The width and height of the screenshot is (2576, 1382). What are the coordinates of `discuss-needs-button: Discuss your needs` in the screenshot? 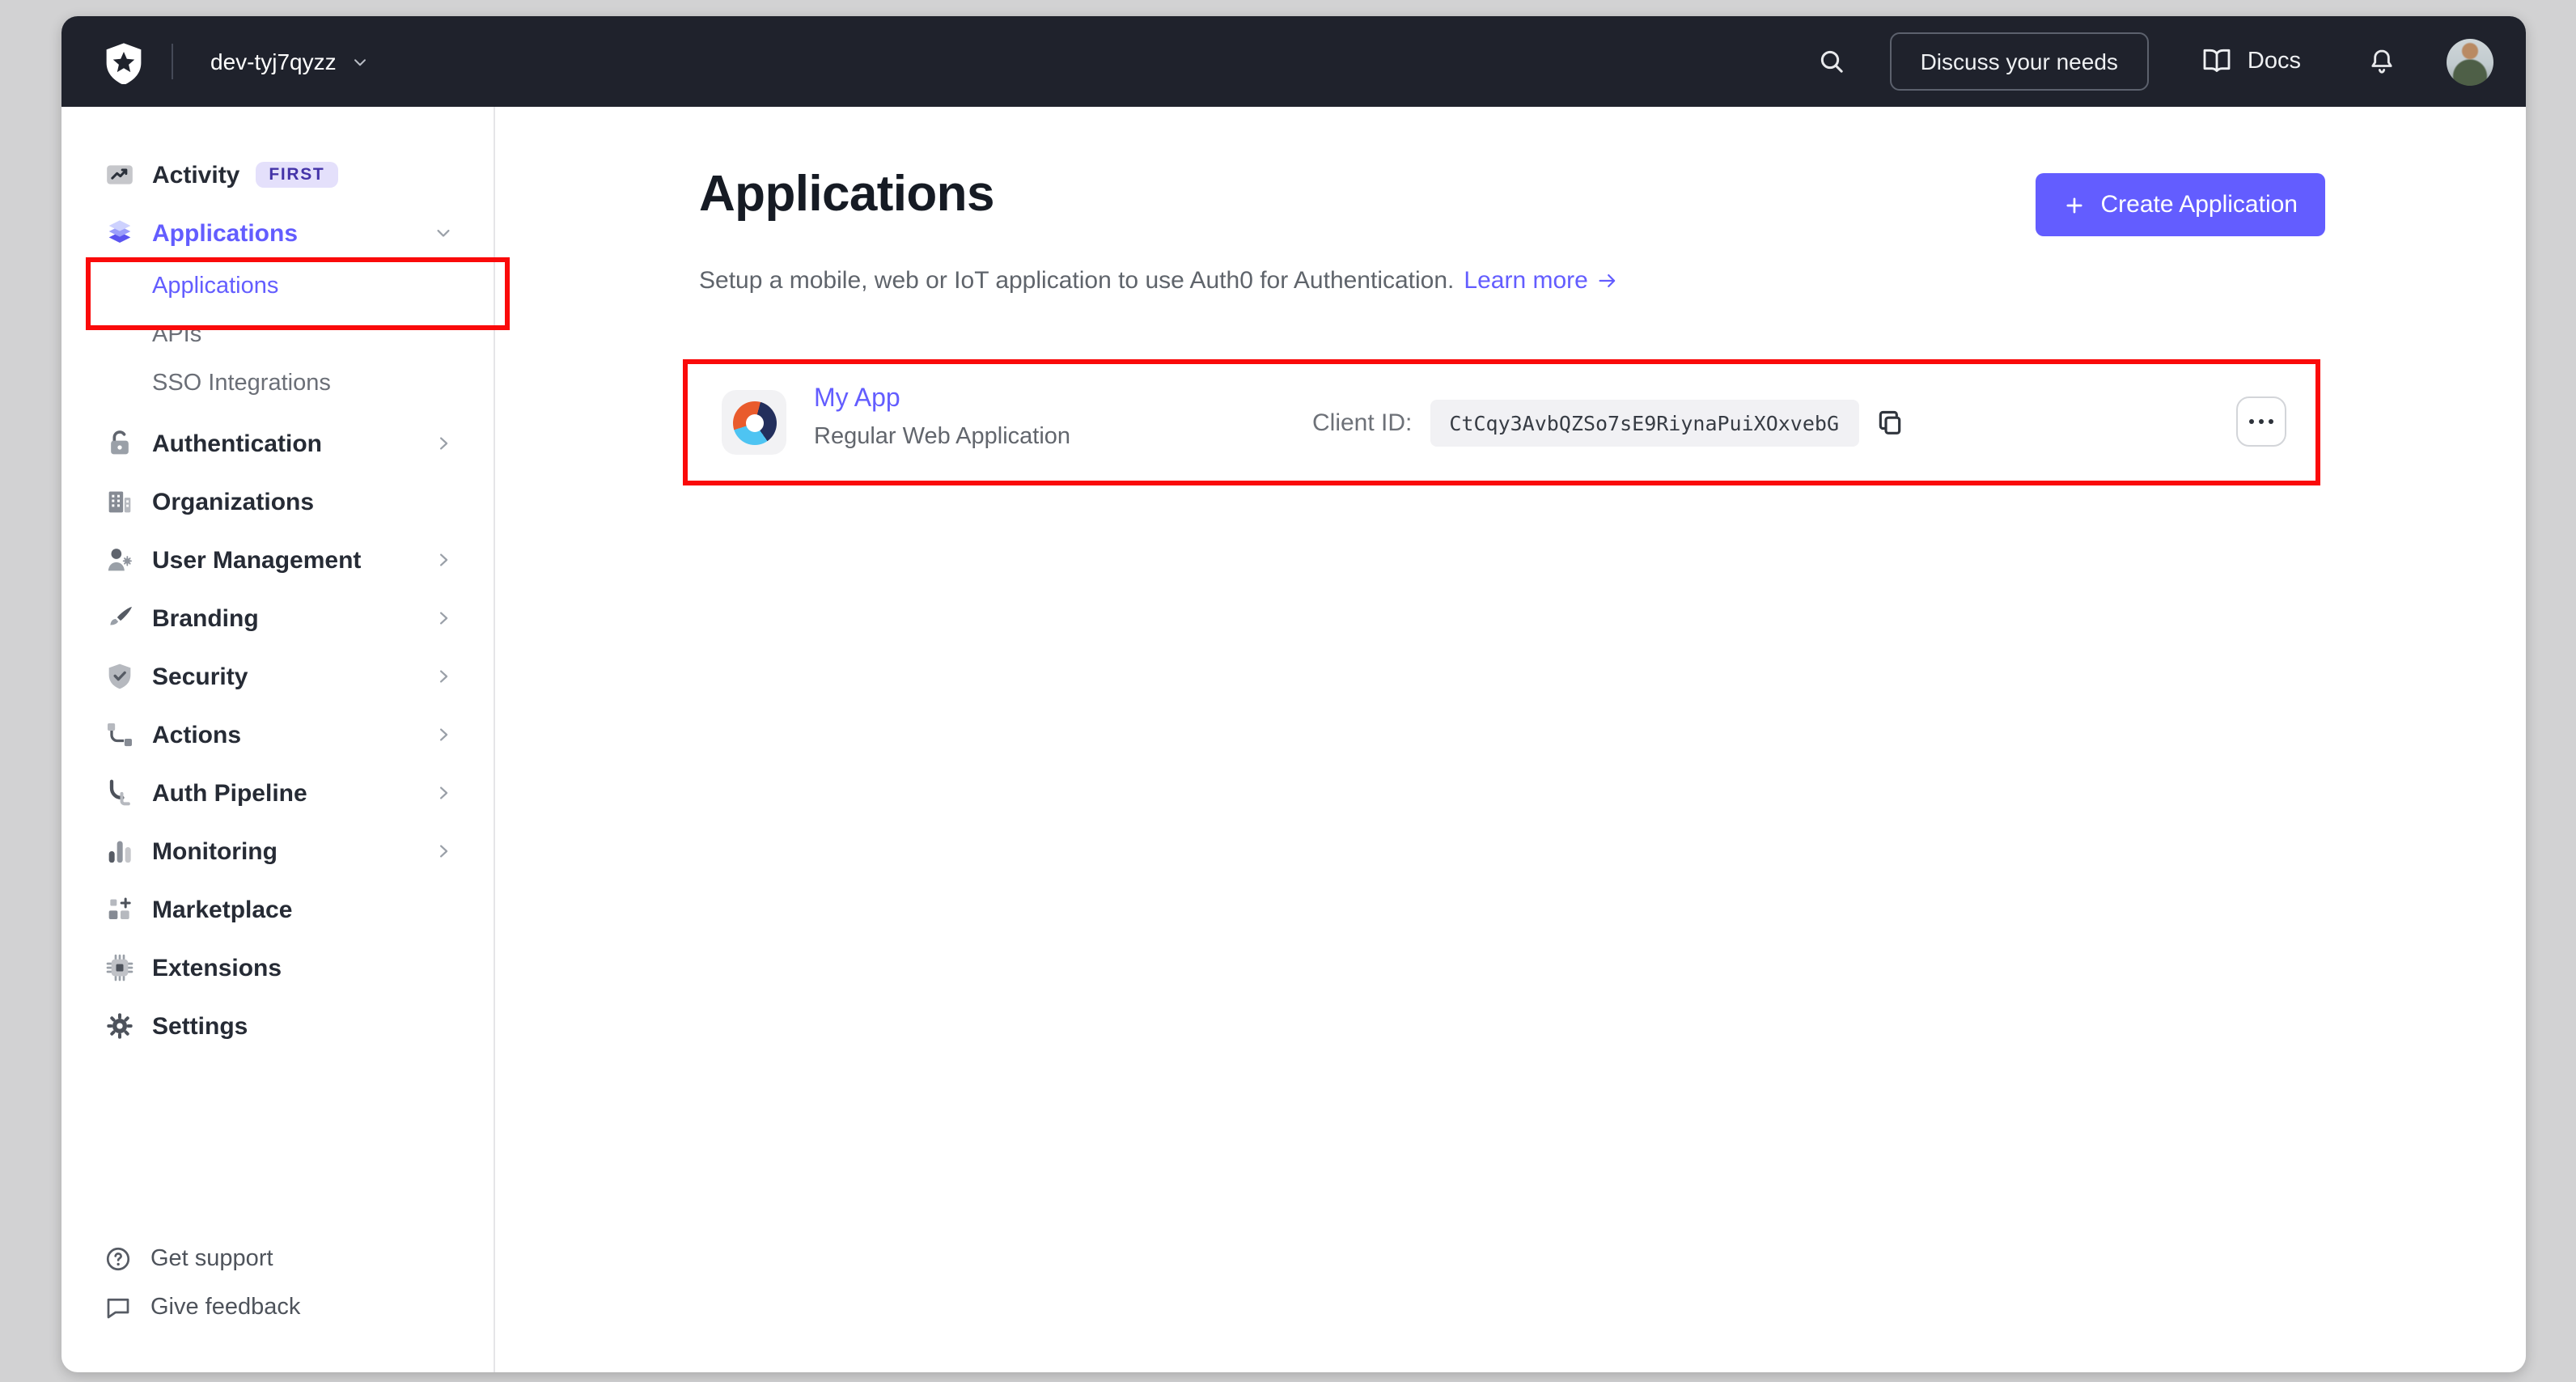 It's located at (2019, 61).